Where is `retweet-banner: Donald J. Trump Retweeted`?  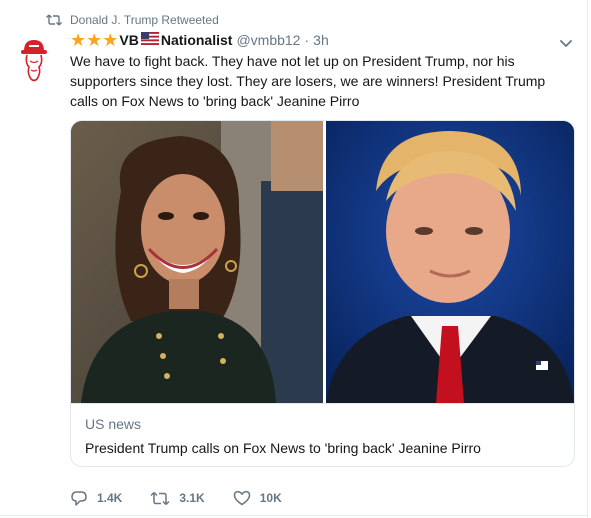 retweet-banner: Donald J. Trump Retweeted is located at coordinates (132, 20).